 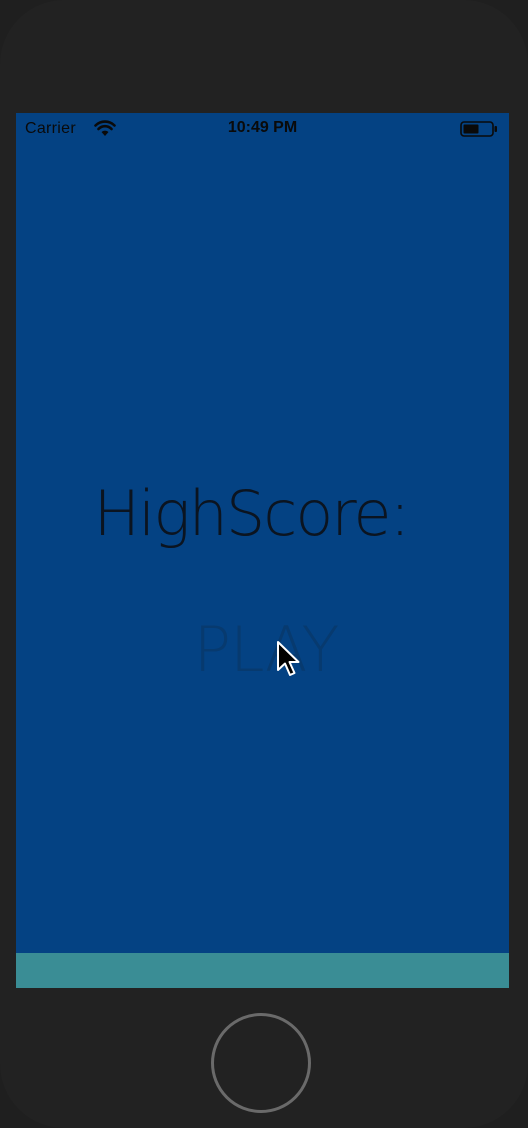 What do you see at coordinates (262, 649) in the screenshot?
I see `play-button: PLAY` at bounding box center [262, 649].